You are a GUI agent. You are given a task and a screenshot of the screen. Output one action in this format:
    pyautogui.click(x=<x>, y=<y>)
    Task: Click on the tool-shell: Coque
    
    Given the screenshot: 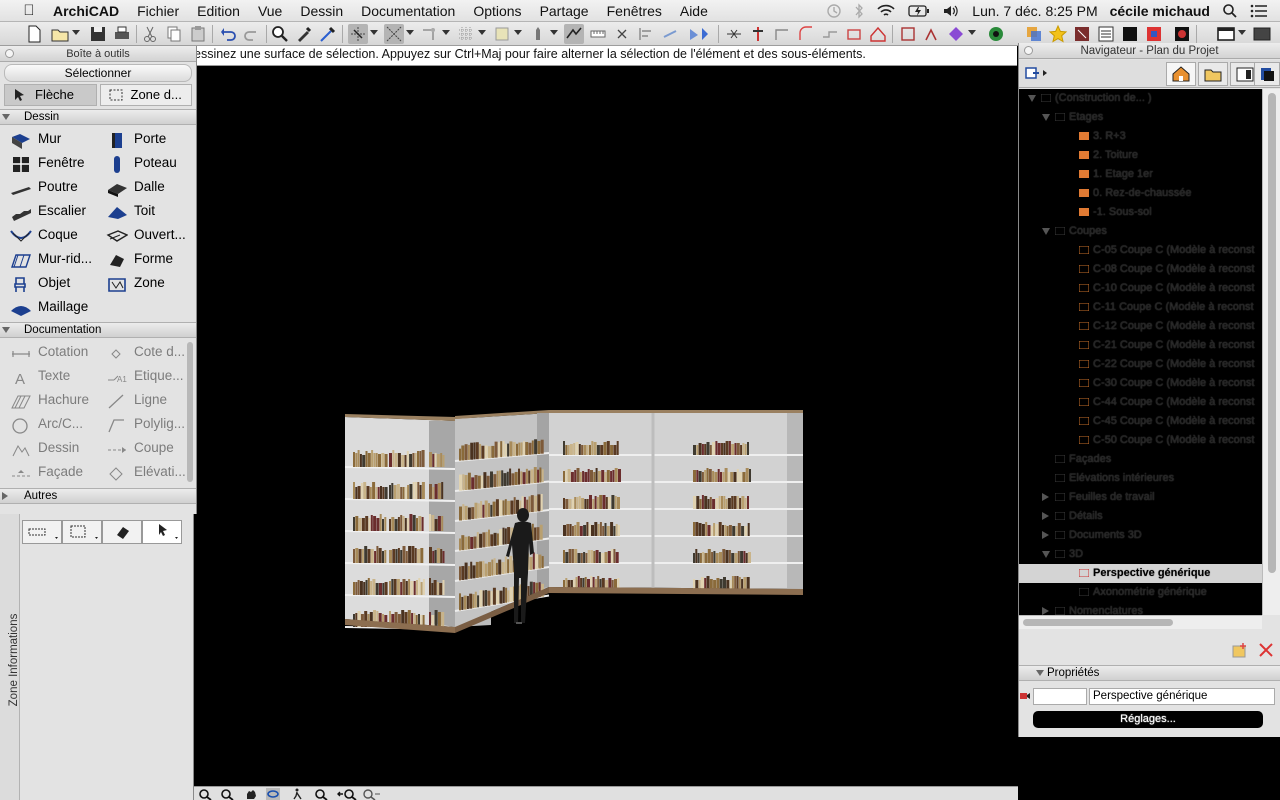 What is the action you would take?
    pyautogui.click(x=54, y=236)
    